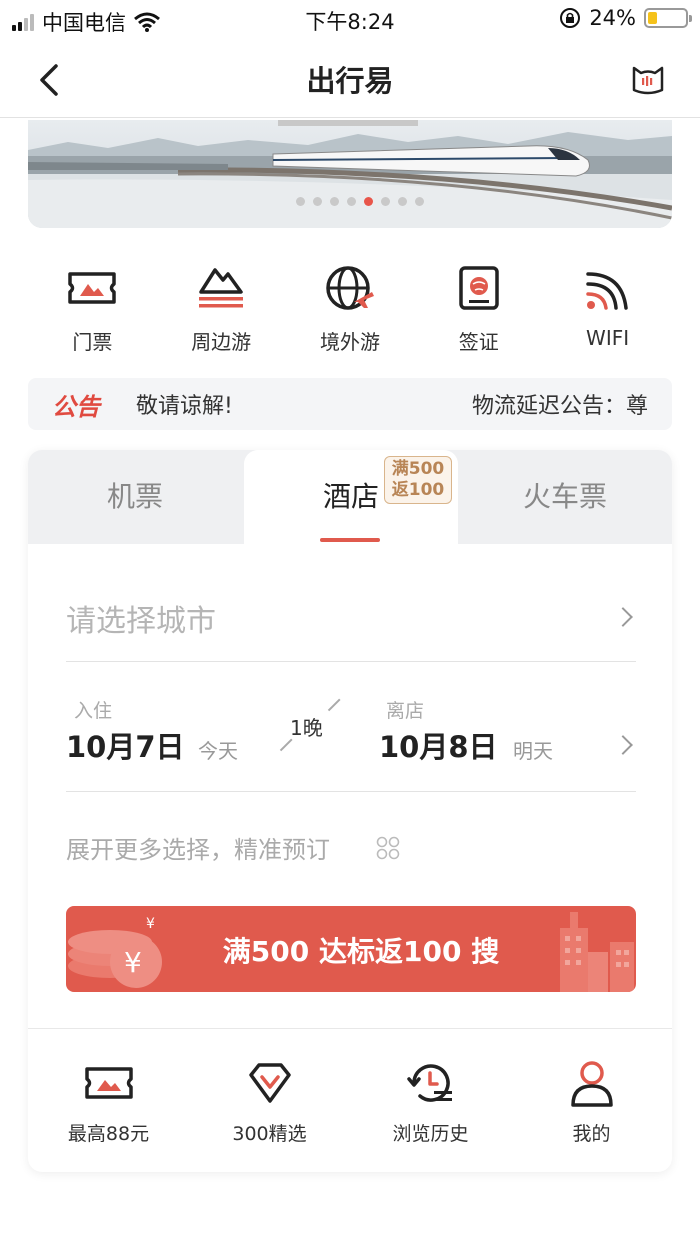 The image size is (700, 1245). Describe the element at coordinates (478, 312) in the screenshot. I see `category-visa: 签证` at that location.